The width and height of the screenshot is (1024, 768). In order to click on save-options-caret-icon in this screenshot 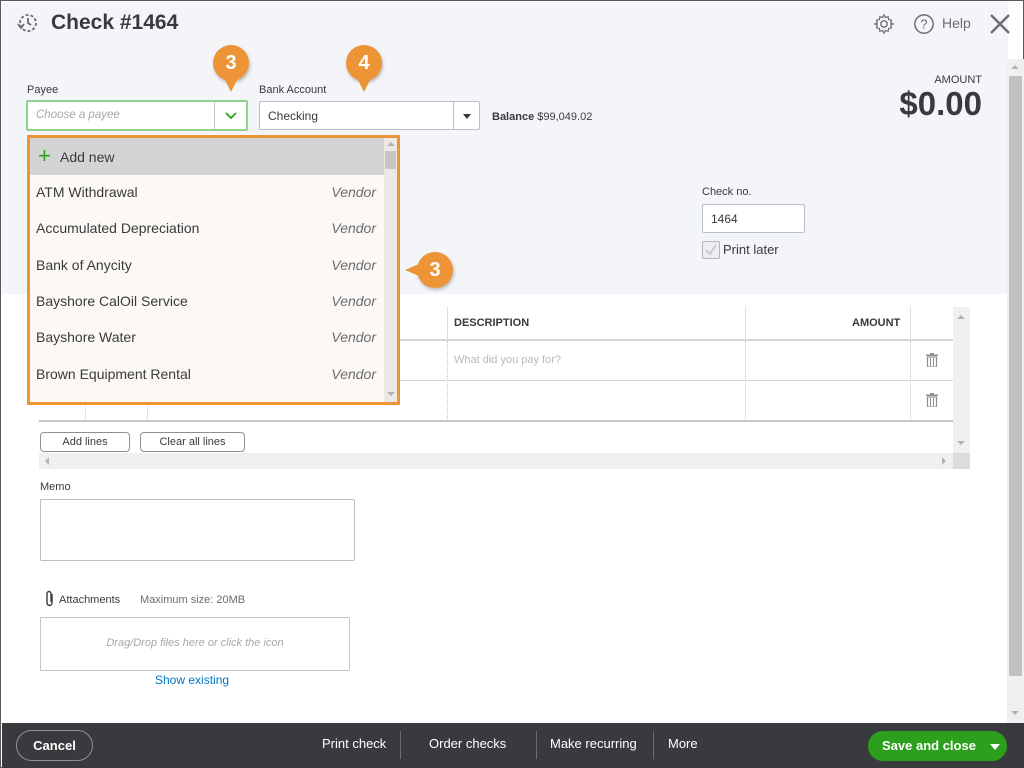, I will do `click(995, 747)`.